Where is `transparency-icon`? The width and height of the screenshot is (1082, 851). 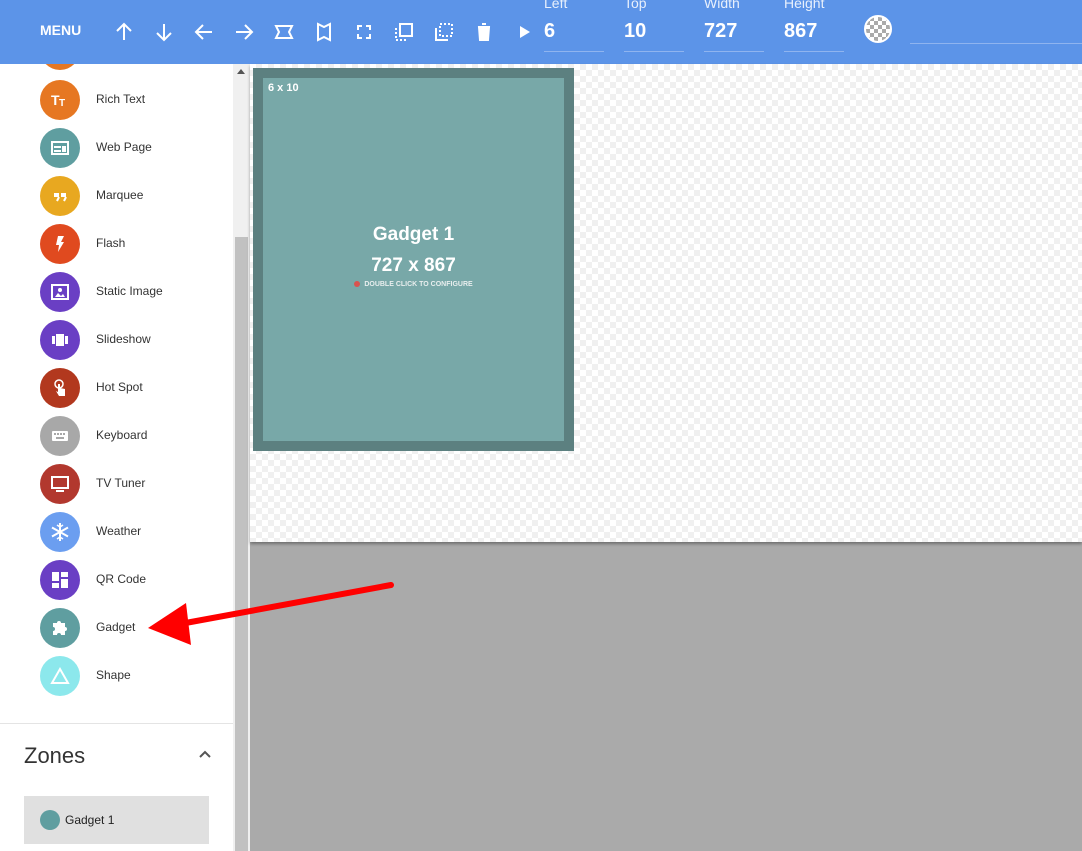 transparency-icon is located at coordinates (878, 29).